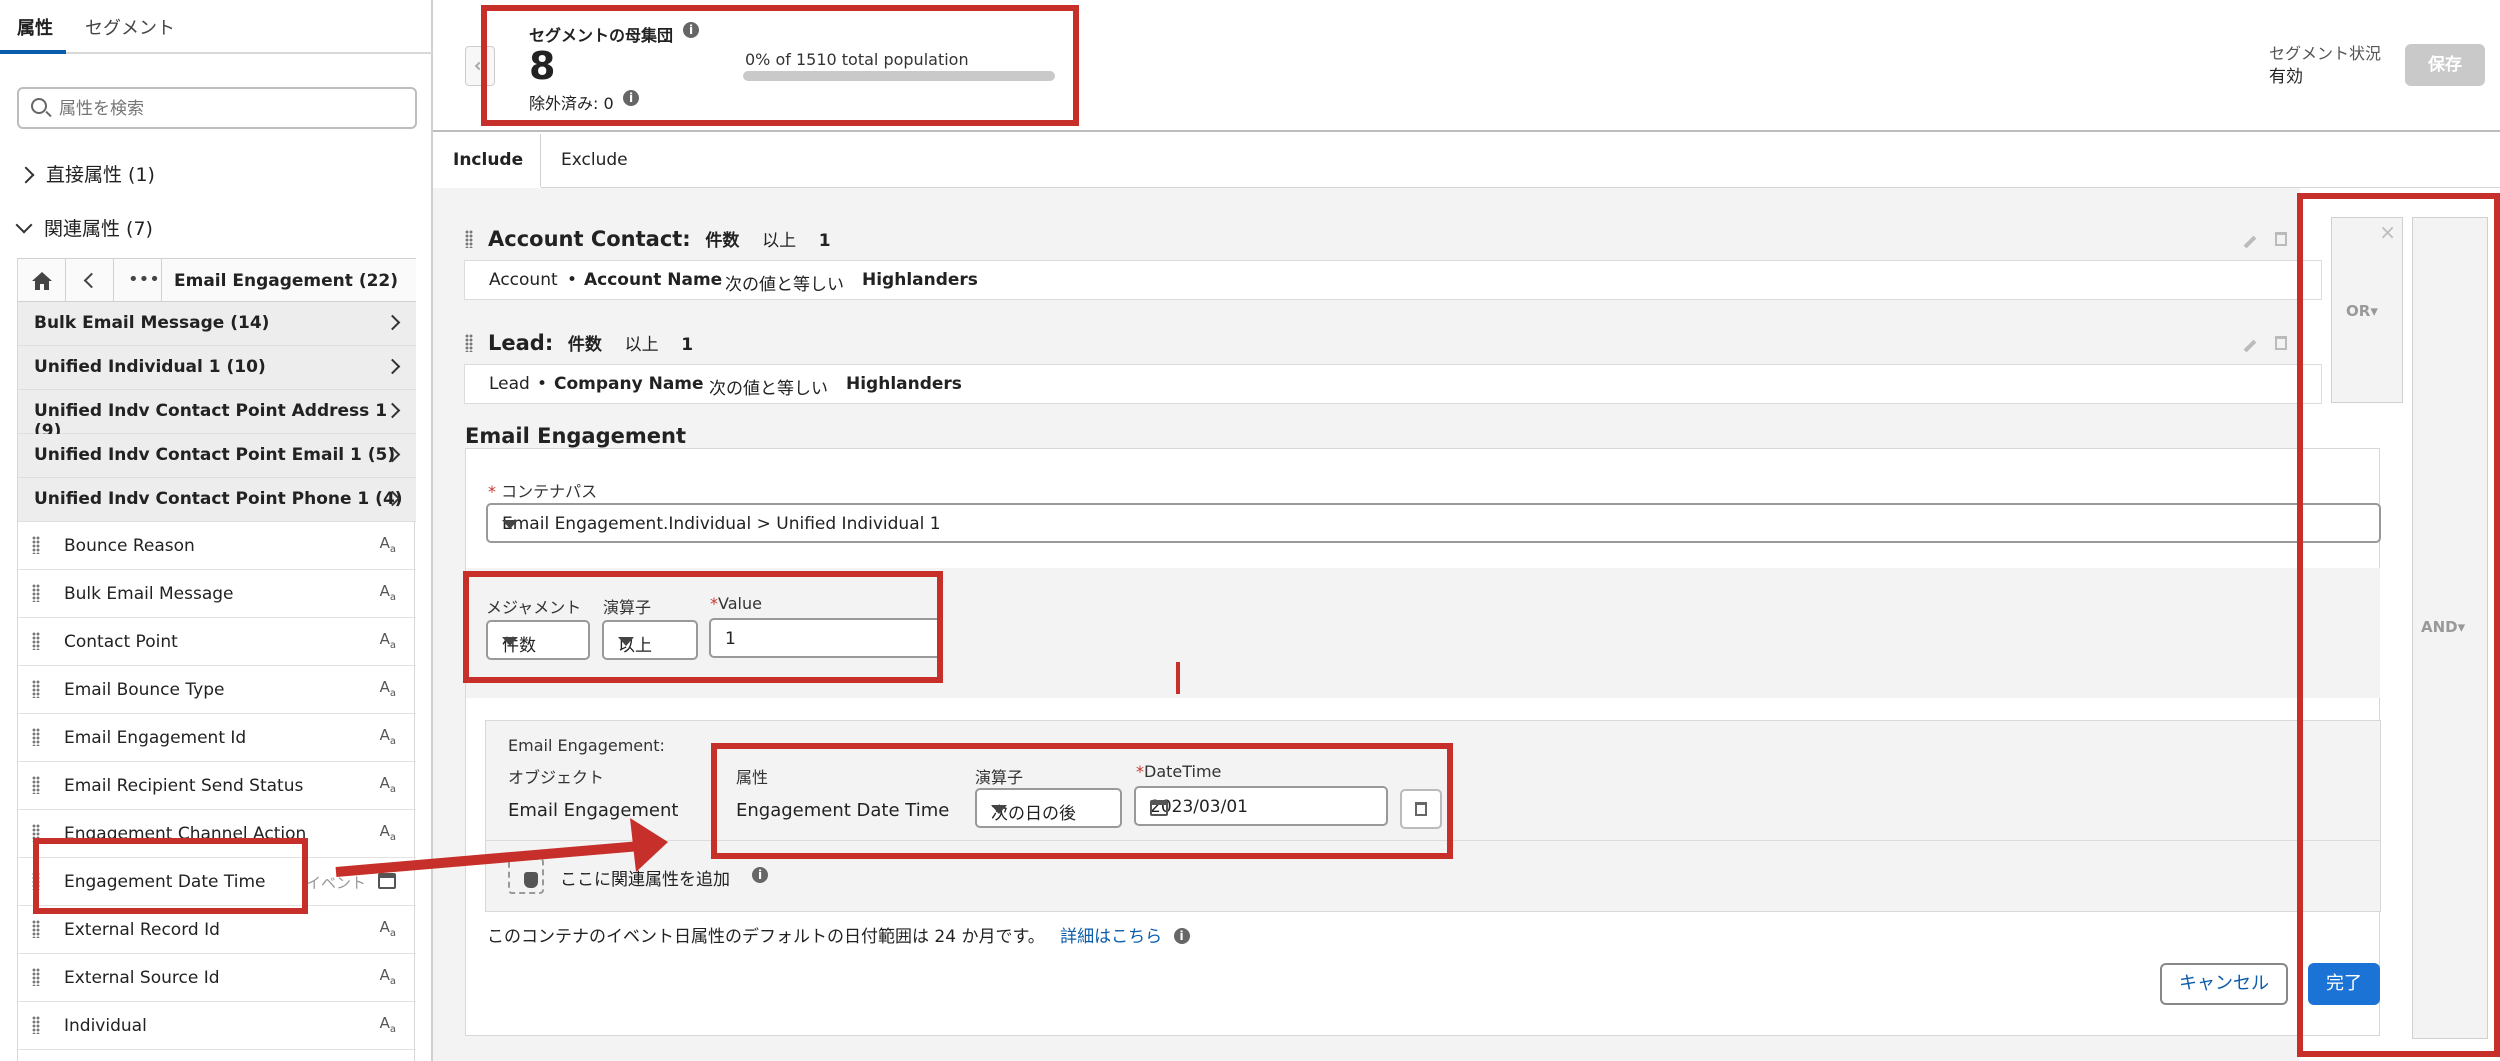  I want to click on attribute-search, so click(217, 108).